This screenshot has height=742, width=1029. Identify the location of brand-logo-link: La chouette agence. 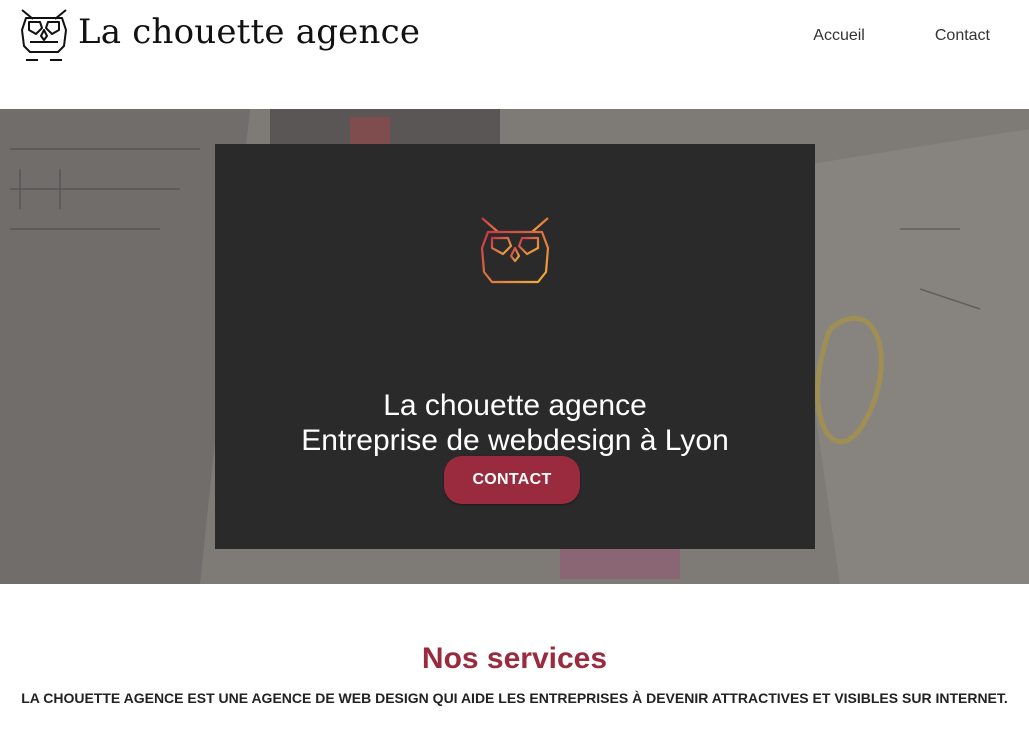
(219, 34).